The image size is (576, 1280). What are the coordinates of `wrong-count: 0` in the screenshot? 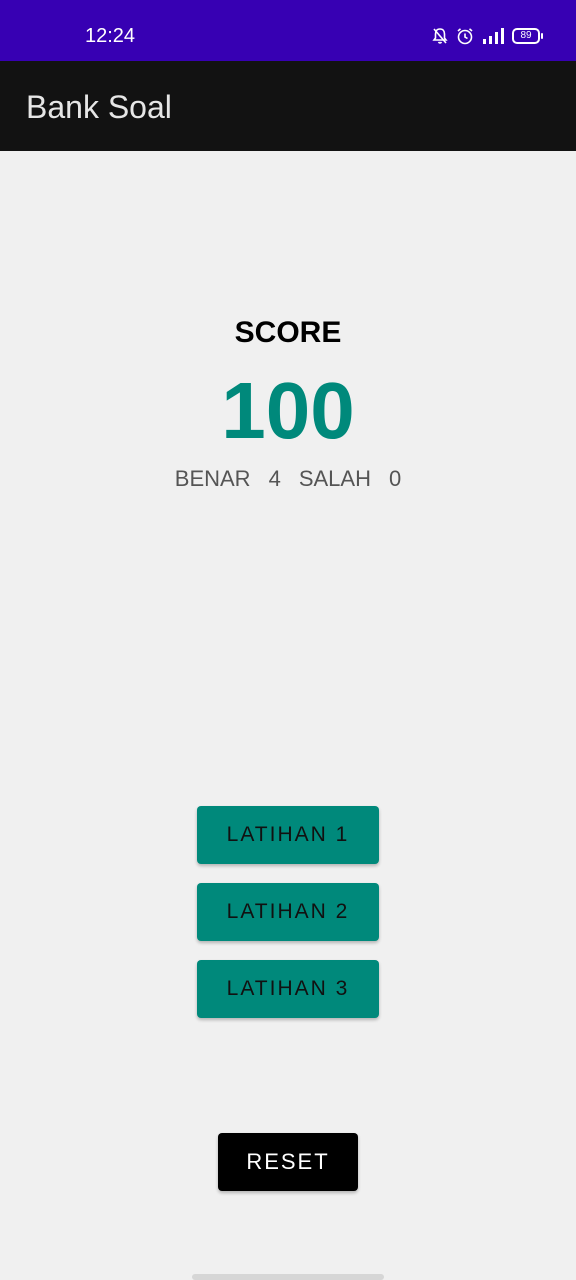 It's located at (395, 478).